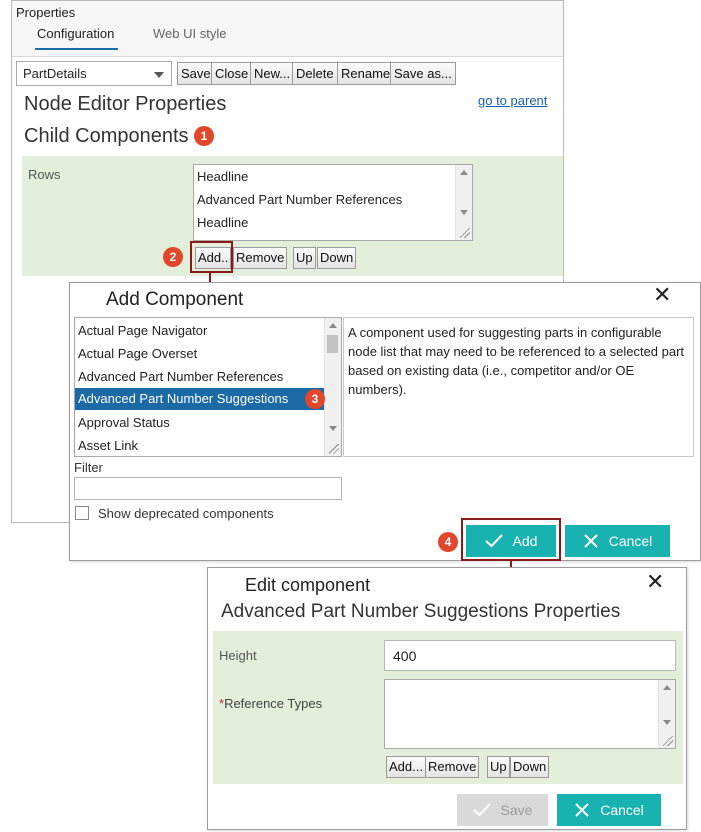  Describe the element at coordinates (238, 655) in the screenshot. I see `height-label: Height` at that location.